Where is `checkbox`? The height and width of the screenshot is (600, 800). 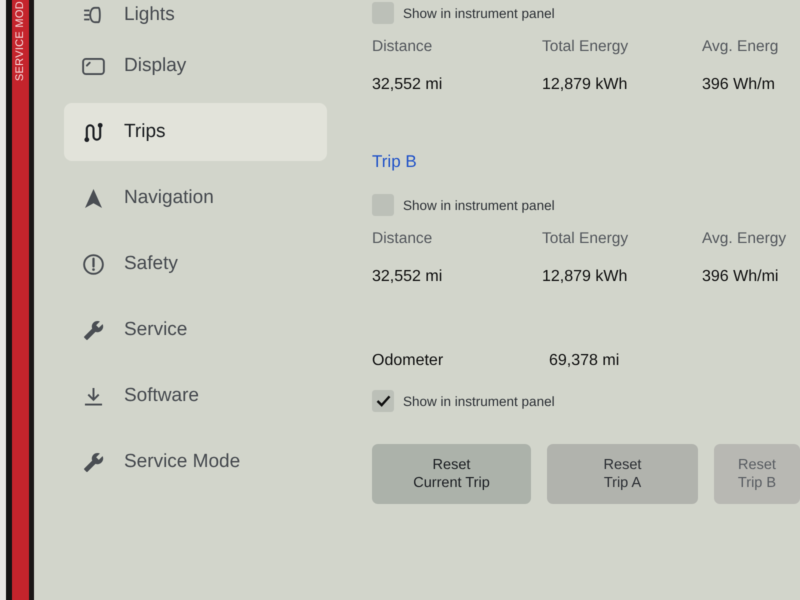
checkbox is located at coordinates (383, 401).